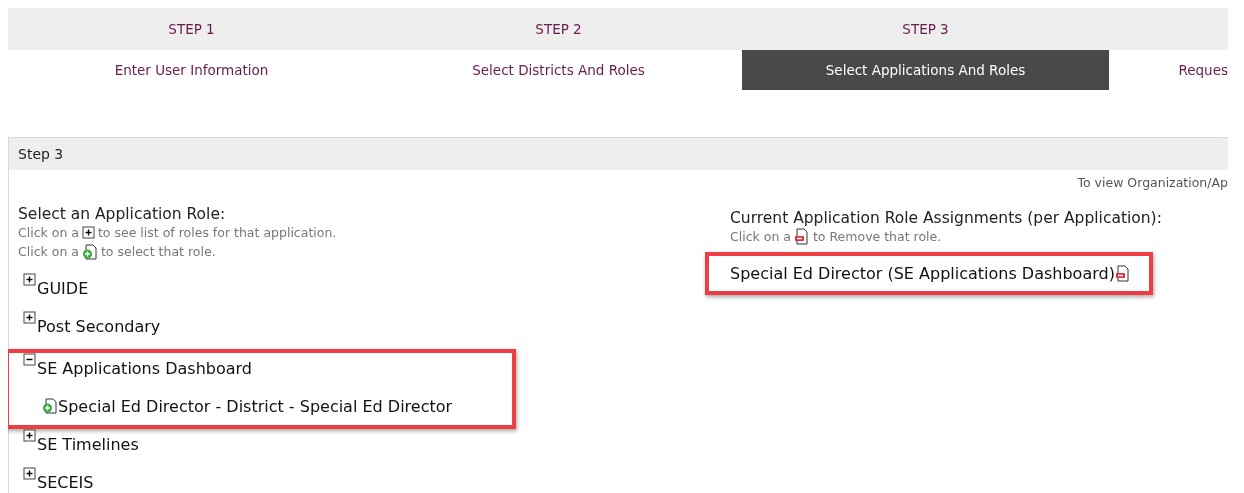  I want to click on role-item: Special Ed Director - District - Special Ed Director, so click(255, 406).